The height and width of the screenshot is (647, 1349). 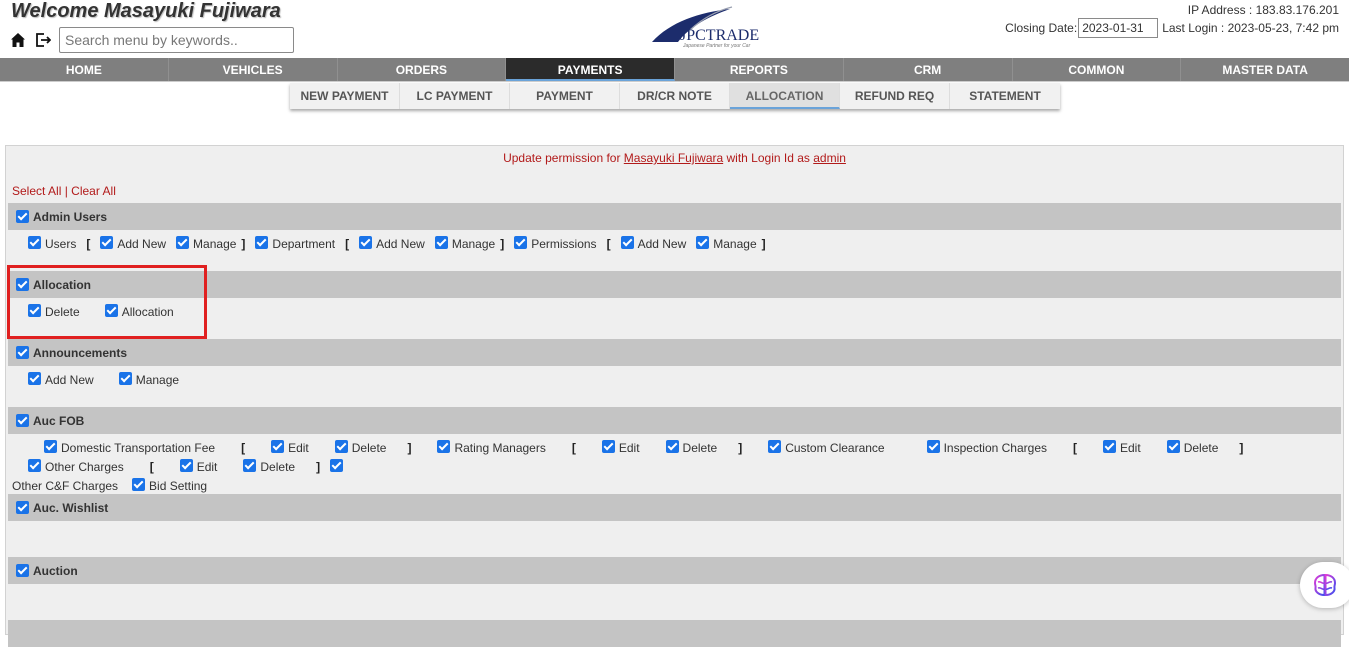 What do you see at coordinates (483, 448) in the screenshot?
I see `perm-rating-managers: Rating Managers` at bounding box center [483, 448].